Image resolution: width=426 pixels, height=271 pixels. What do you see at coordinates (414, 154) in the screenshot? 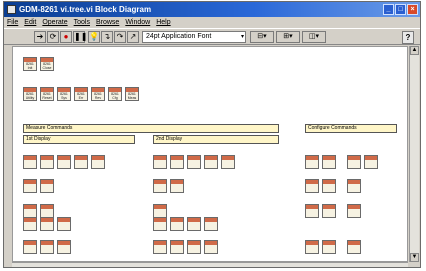
I see `vertical-scrollbar: ▲ ▼` at bounding box center [414, 154].